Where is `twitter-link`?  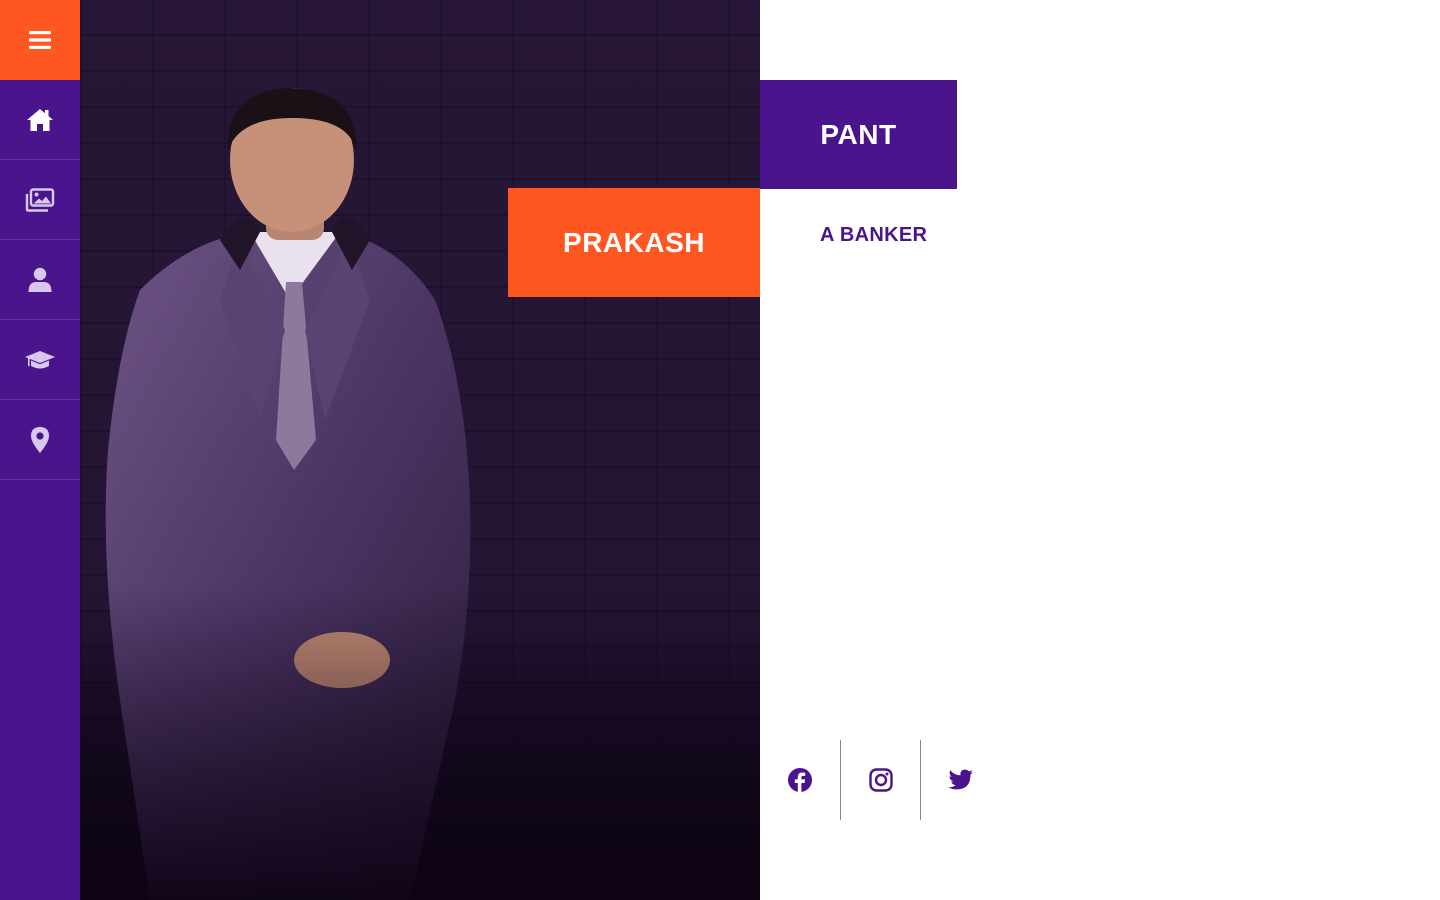
twitter-link is located at coordinates (960, 780).